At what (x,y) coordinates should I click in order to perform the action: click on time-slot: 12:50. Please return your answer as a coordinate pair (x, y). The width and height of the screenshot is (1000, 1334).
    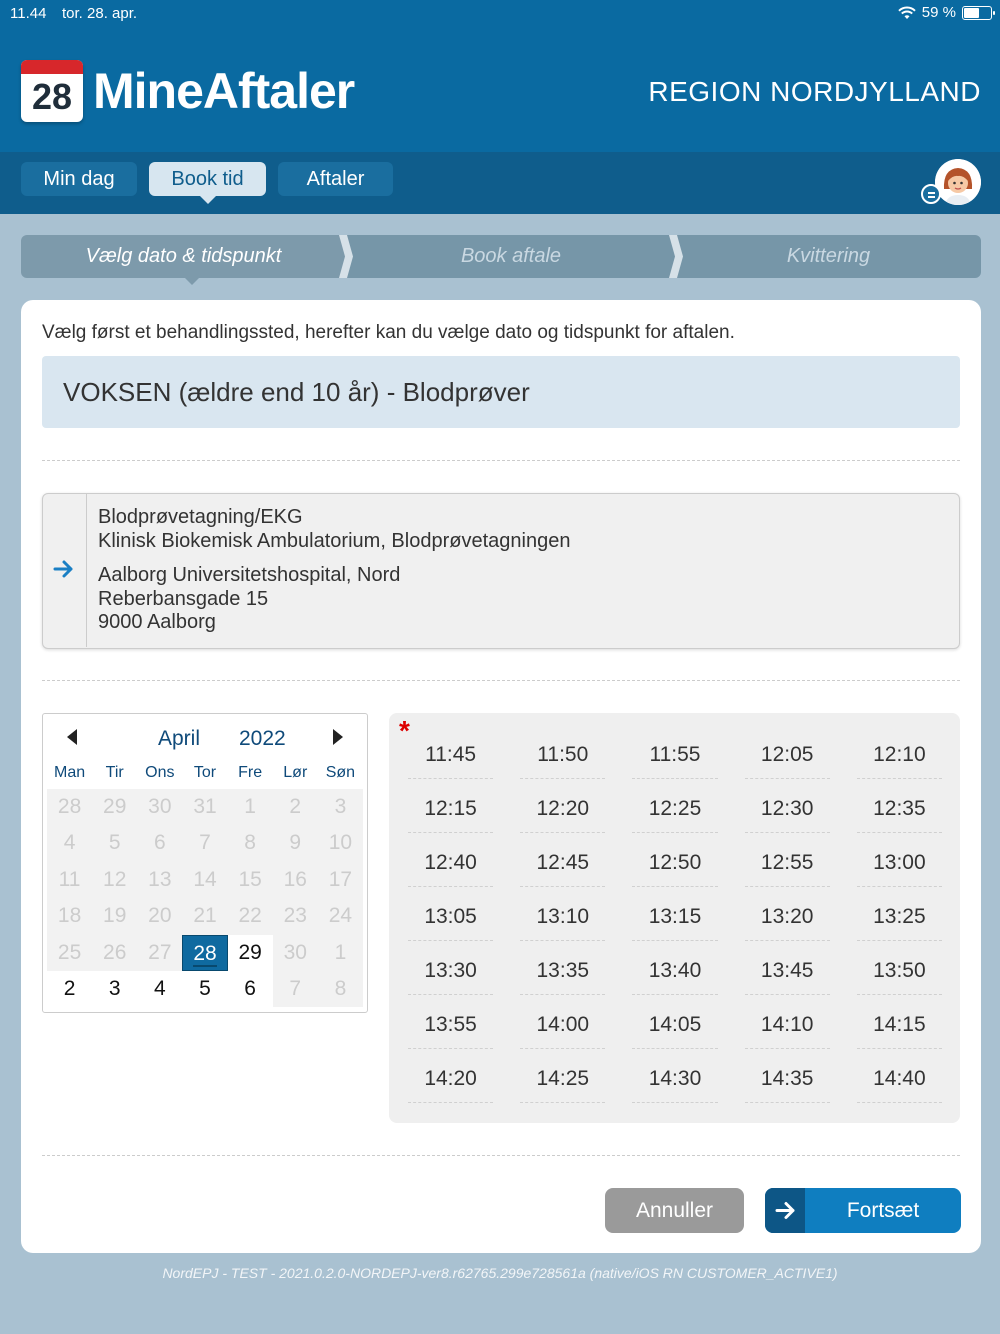
    Looking at the image, I should click on (675, 868).